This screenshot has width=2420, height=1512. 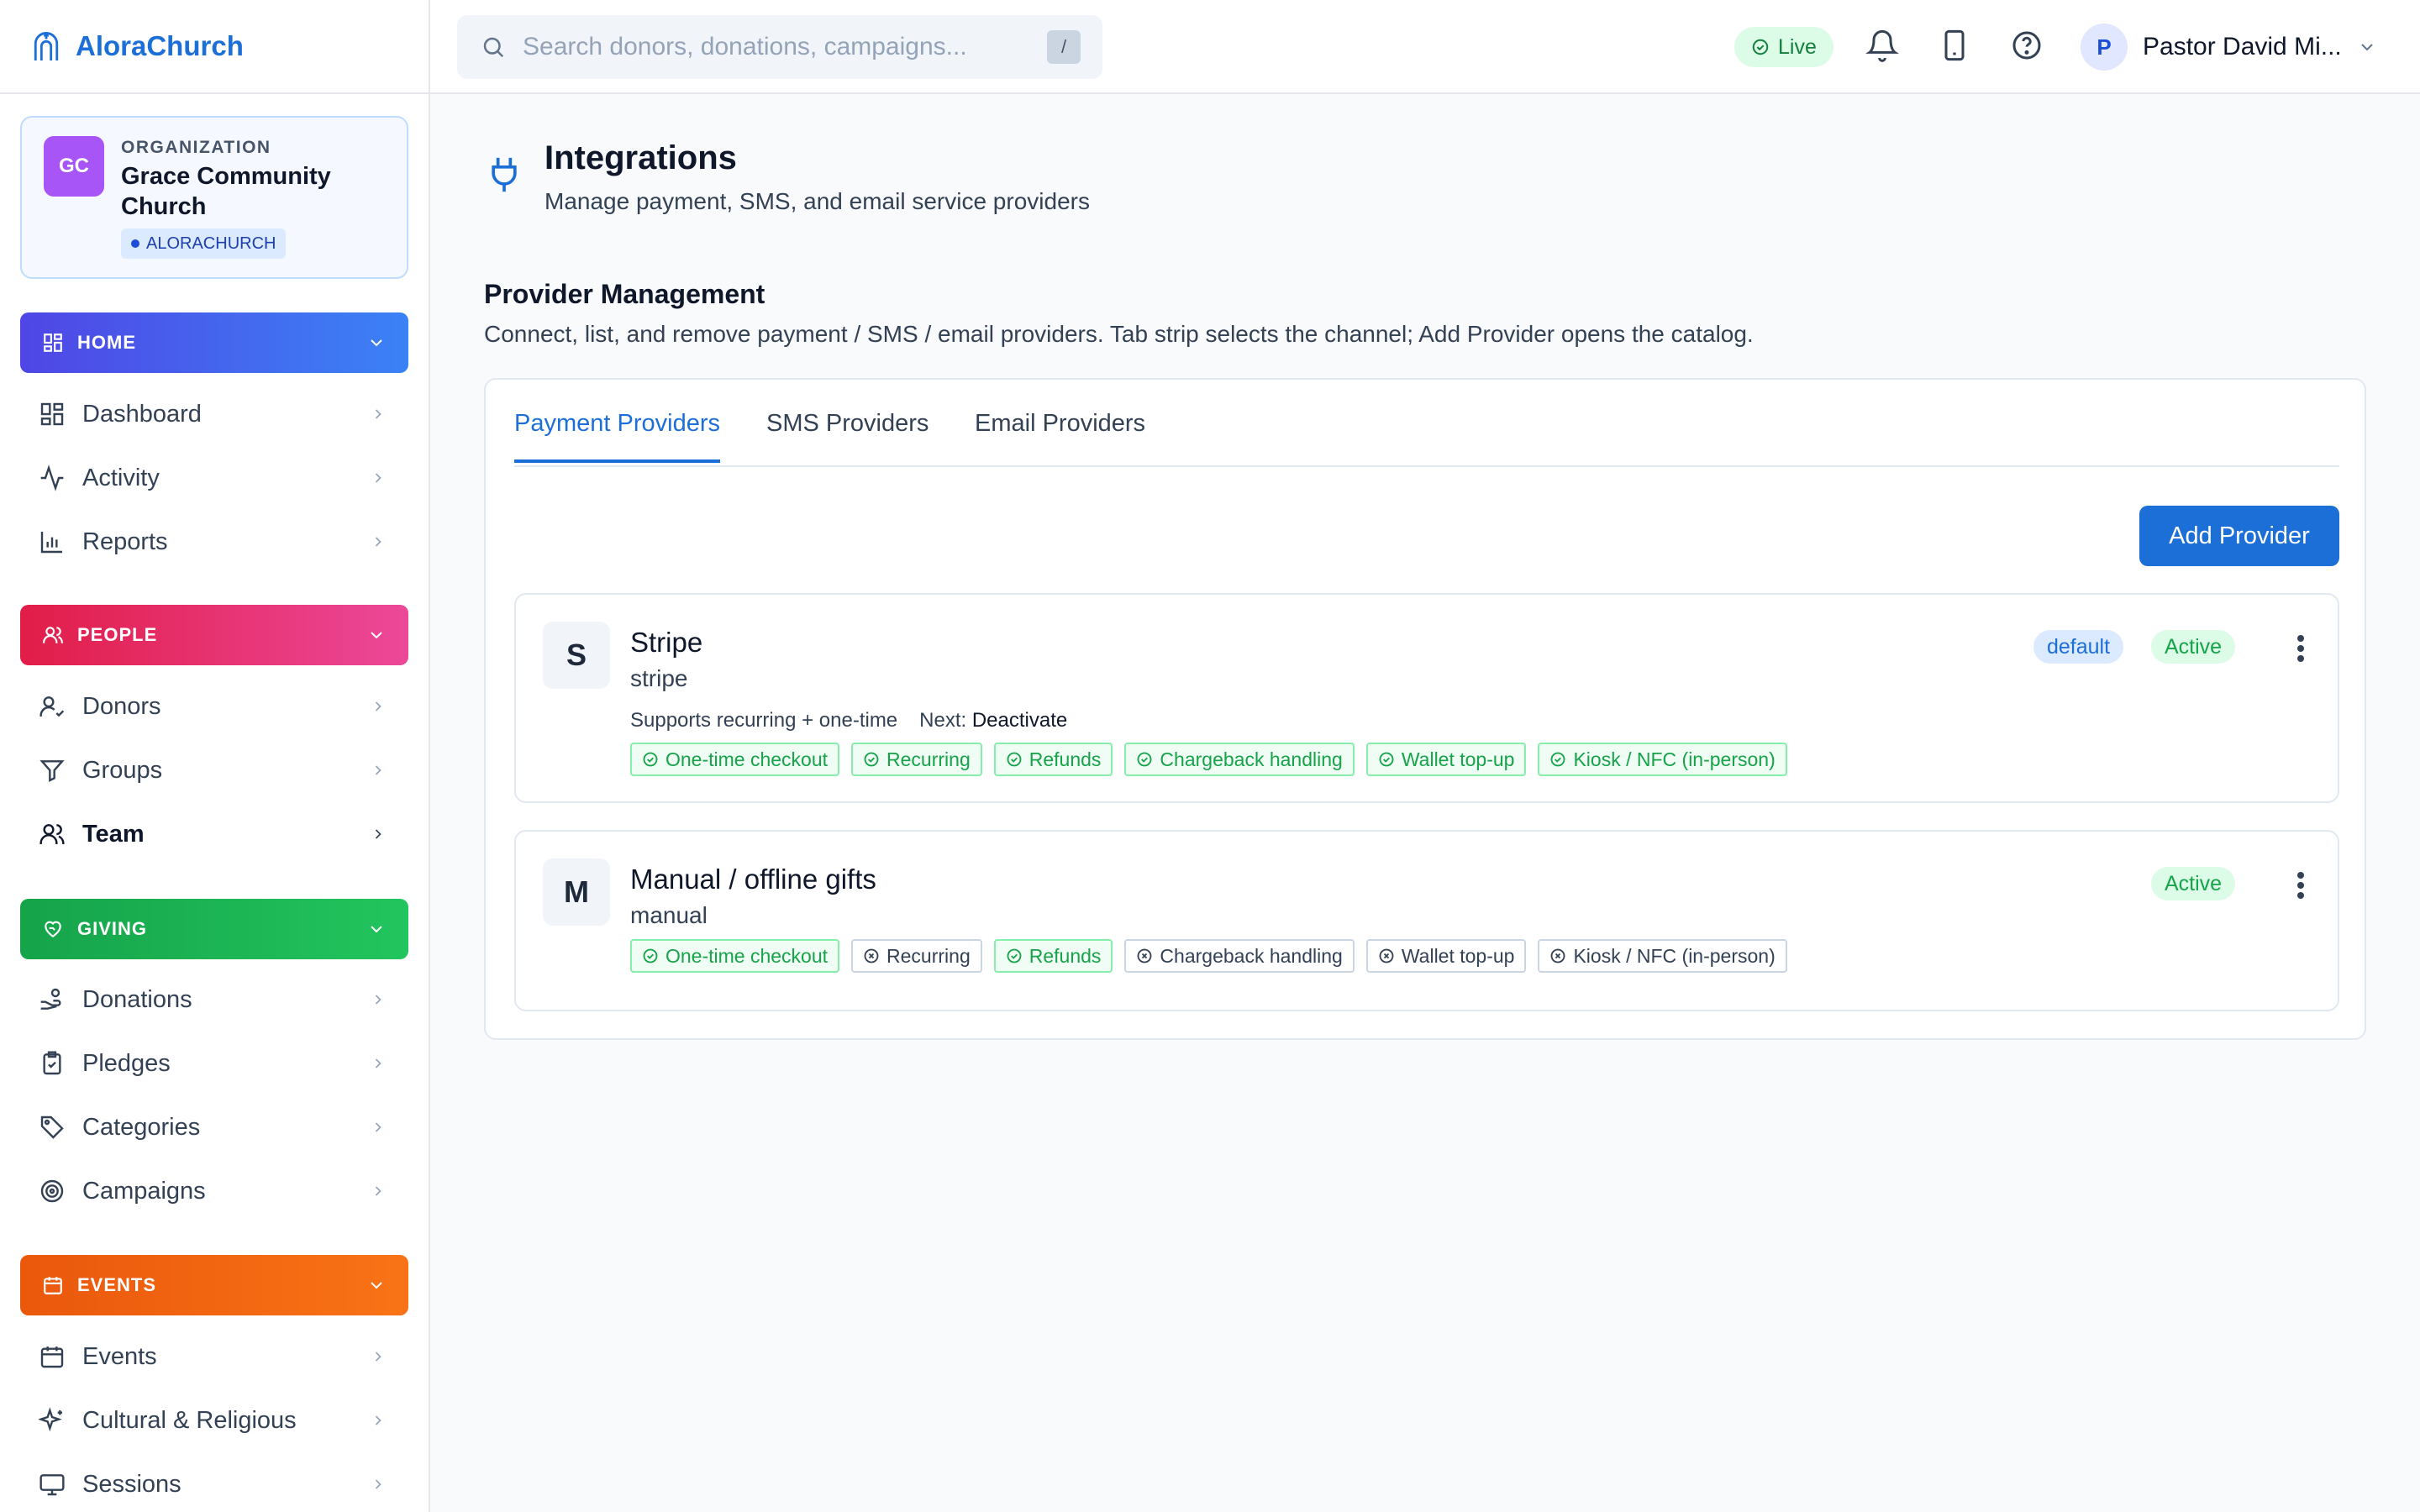 What do you see at coordinates (1954, 45) in the screenshot?
I see `mobile-icon` at bounding box center [1954, 45].